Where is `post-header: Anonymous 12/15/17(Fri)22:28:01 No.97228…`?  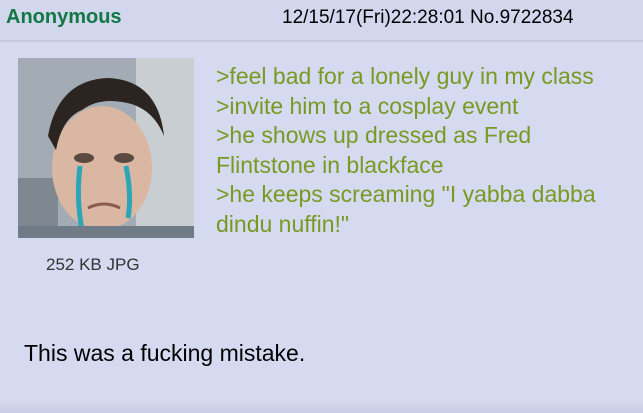
post-header: Anonymous 12/15/17(Fri)22:28:01 No.97228… is located at coordinates (321, 21).